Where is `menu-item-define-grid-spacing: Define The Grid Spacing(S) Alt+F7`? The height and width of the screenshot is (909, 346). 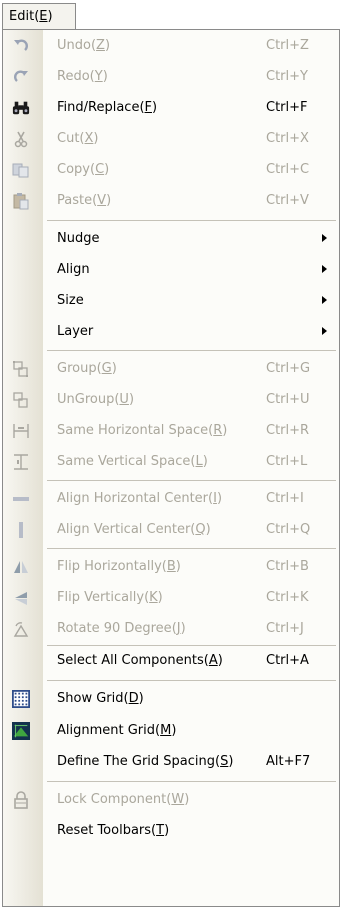
menu-item-define-grid-spacing: Define The Grid Spacing(S) Alt+F7 is located at coordinates (171, 761).